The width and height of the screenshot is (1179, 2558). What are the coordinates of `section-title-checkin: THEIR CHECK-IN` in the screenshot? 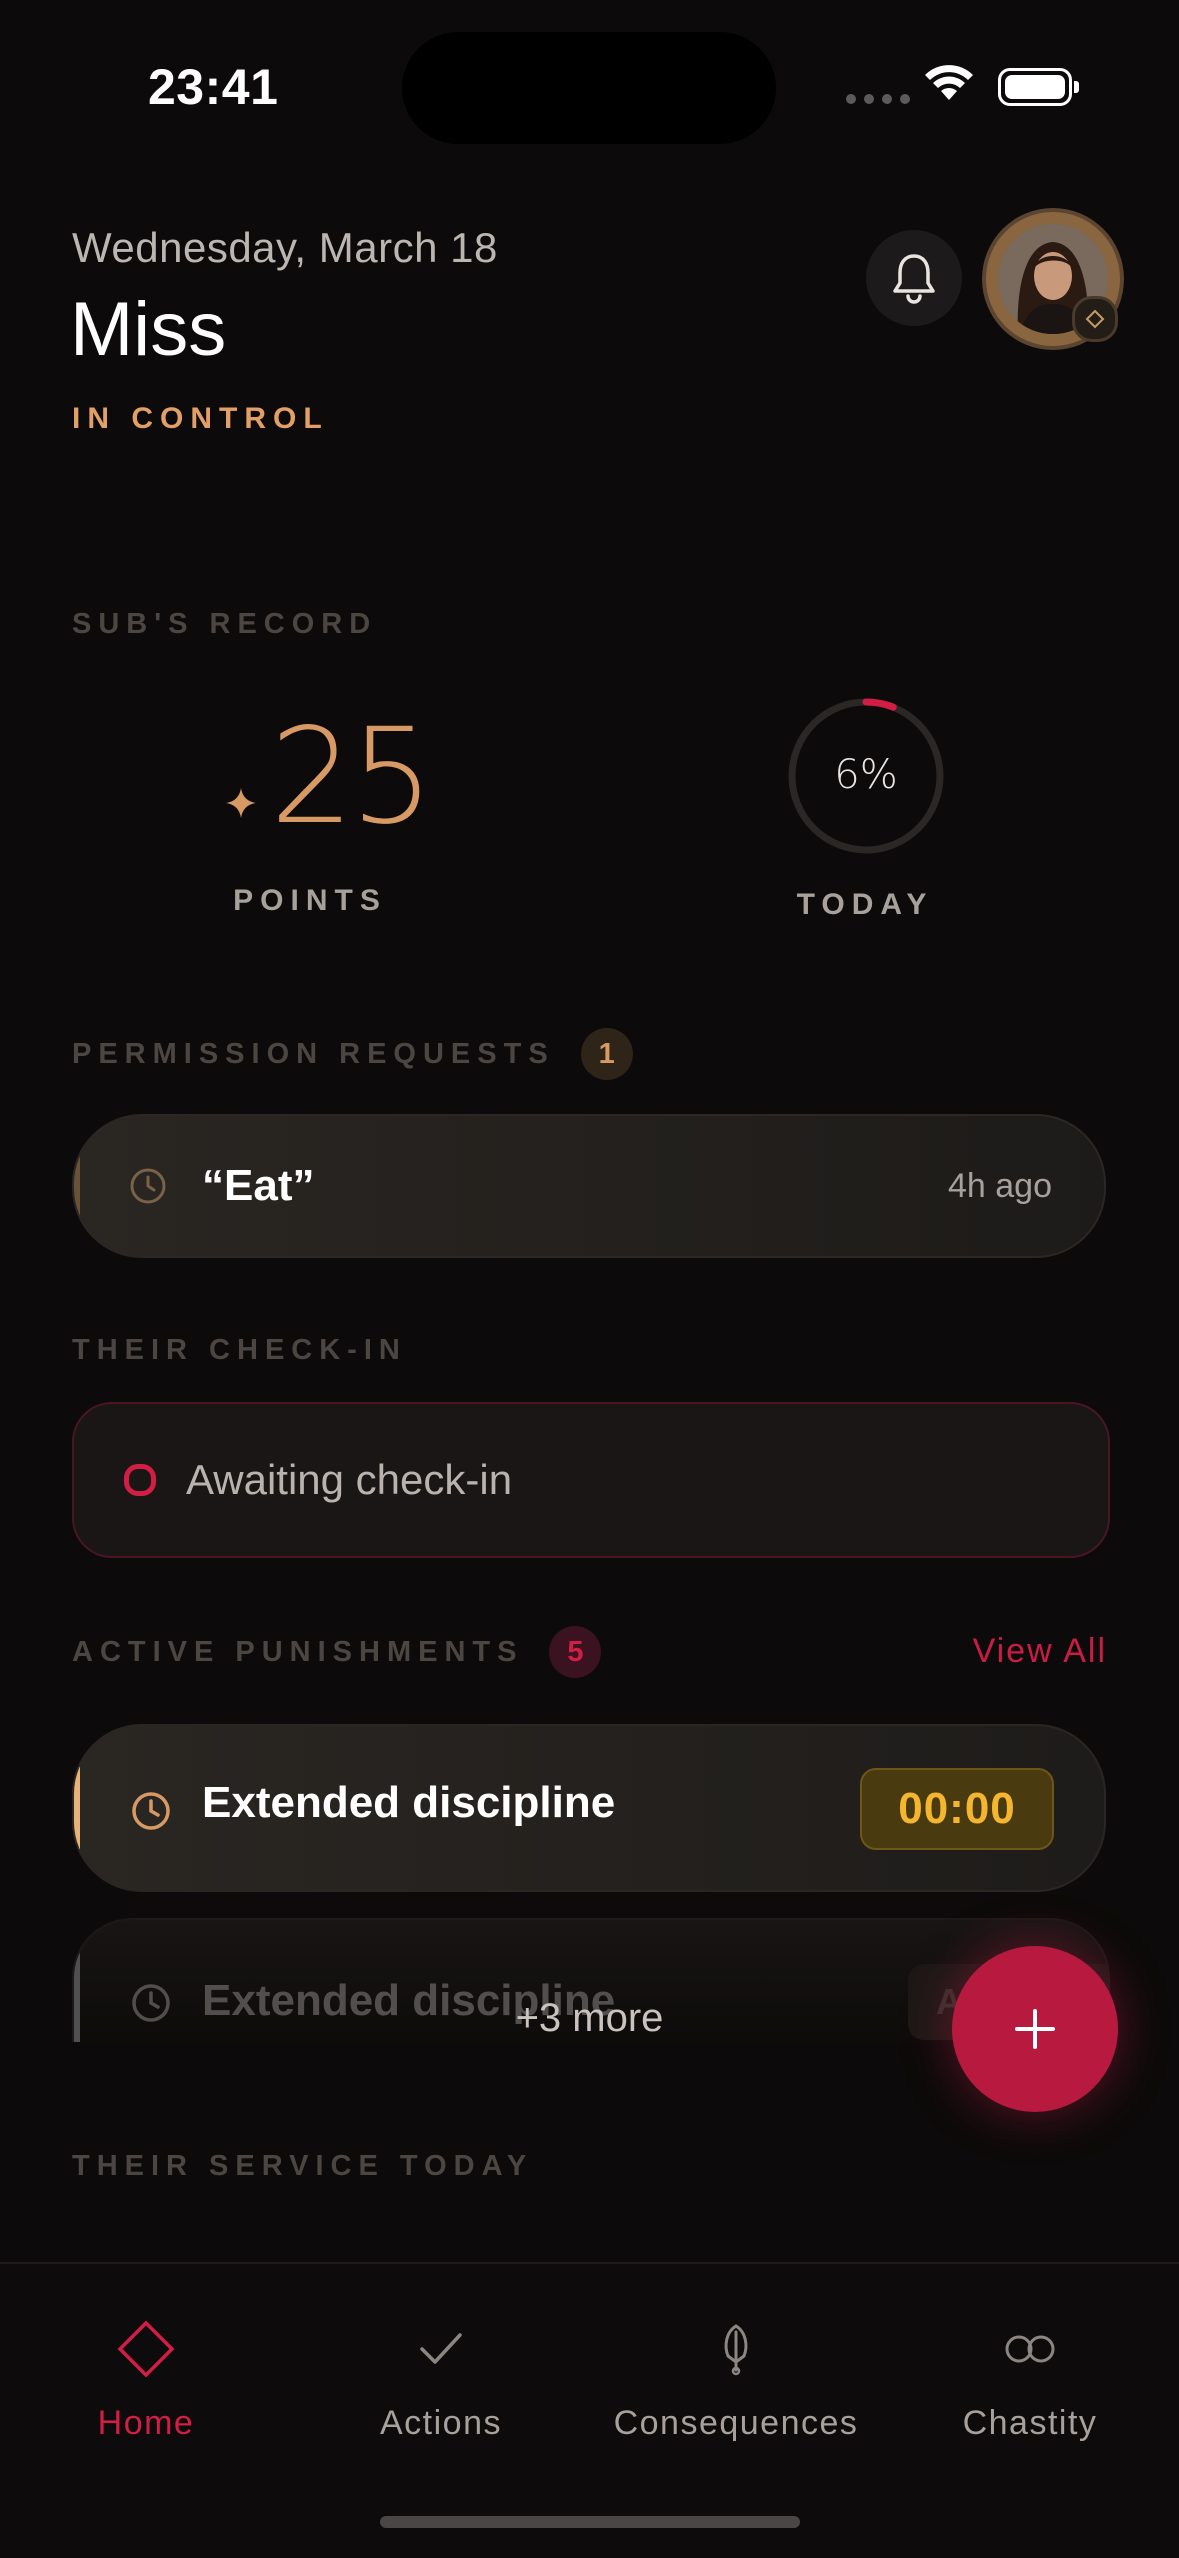 It's located at (239, 1350).